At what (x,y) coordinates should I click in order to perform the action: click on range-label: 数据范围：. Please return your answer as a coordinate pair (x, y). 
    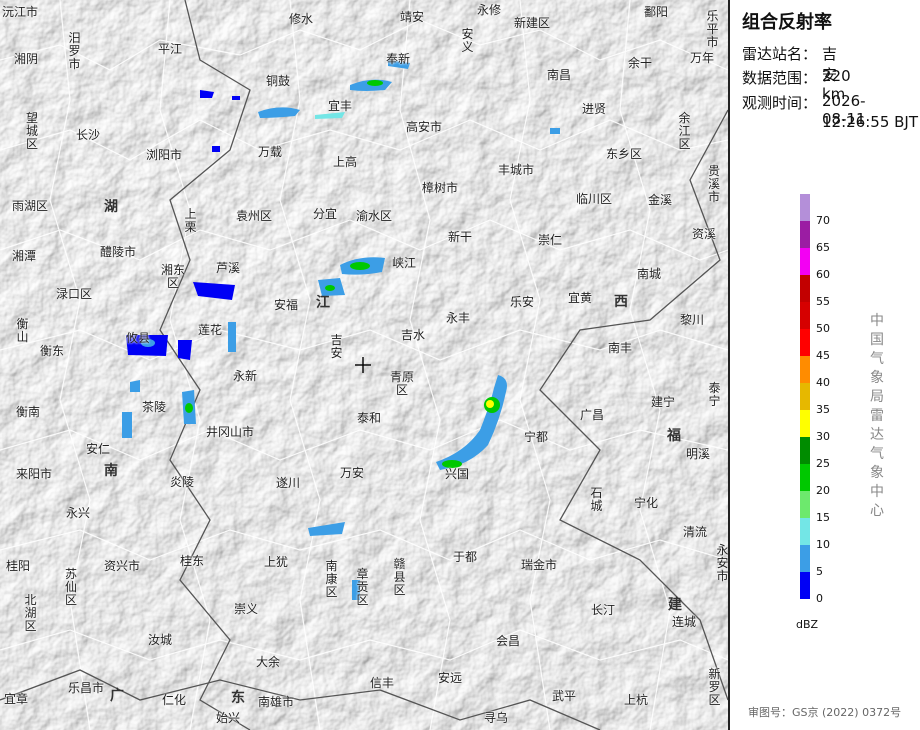
    Looking at the image, I should click on (780, 78).